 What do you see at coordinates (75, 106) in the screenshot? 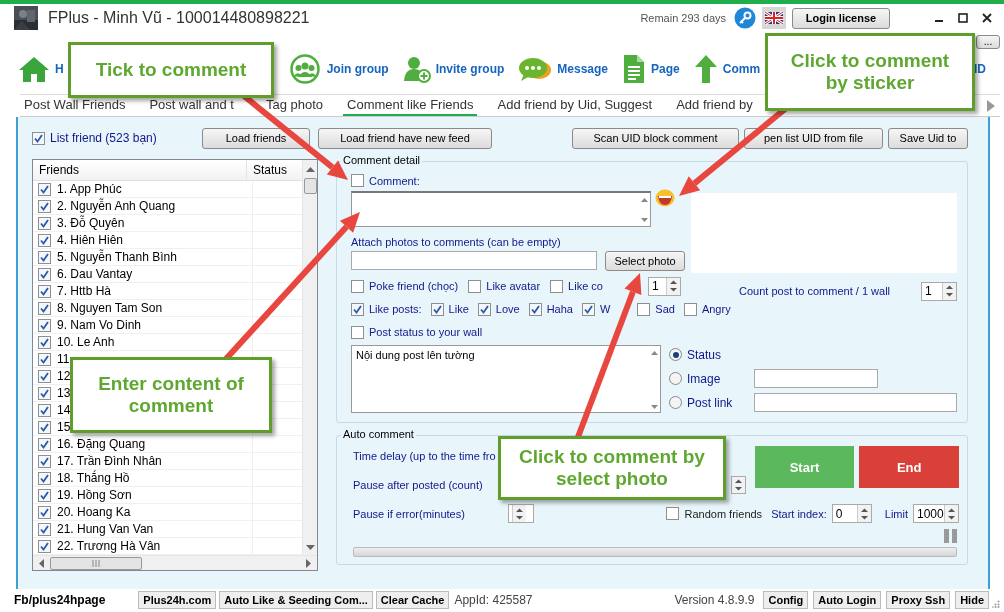
I see `tab: Post Wall Friends` at bounding box center [75, 106].